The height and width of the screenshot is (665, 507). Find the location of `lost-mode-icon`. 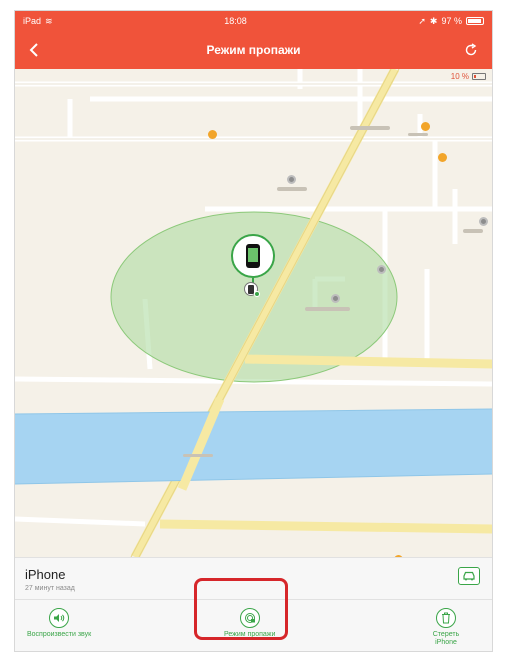

lost-mode-icon is located at coordinates (249, 618).